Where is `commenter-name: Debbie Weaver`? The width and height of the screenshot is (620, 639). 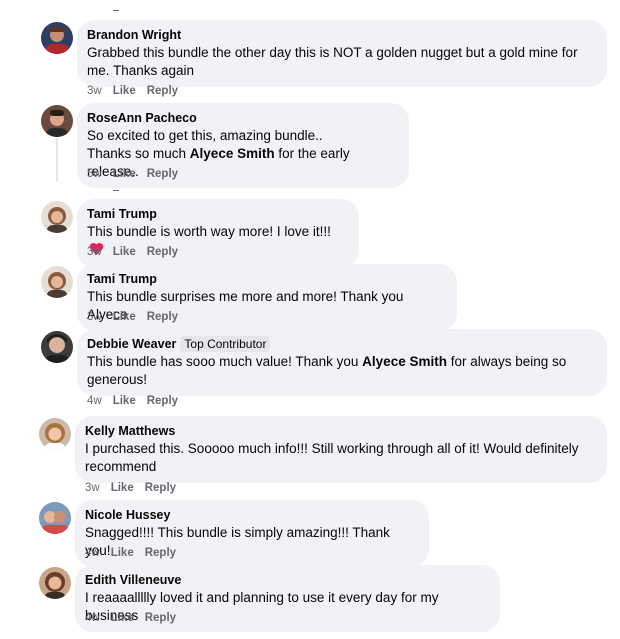 commenter-name: Debbie Weaver is located at coordinates (131, 344).